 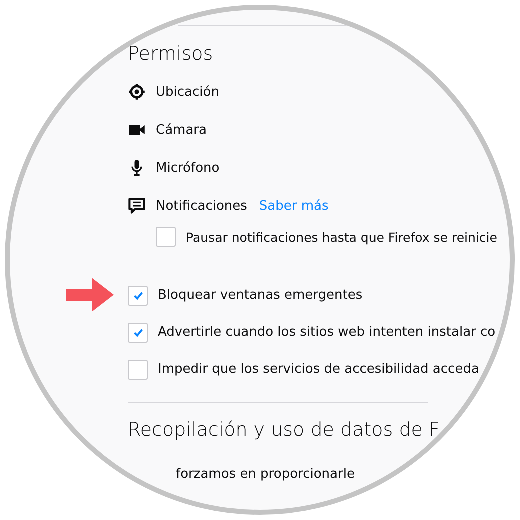 I want to click on section-title: Permisos, so click(x=171, y=55).